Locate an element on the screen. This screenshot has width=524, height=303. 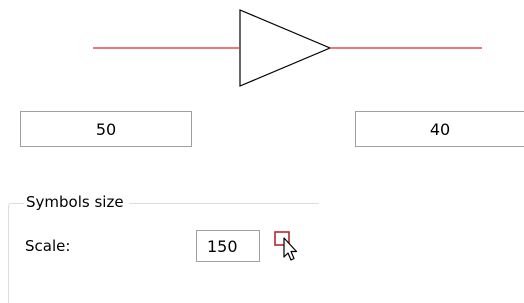
pick-scale-button is located at coordinates (293, 248).